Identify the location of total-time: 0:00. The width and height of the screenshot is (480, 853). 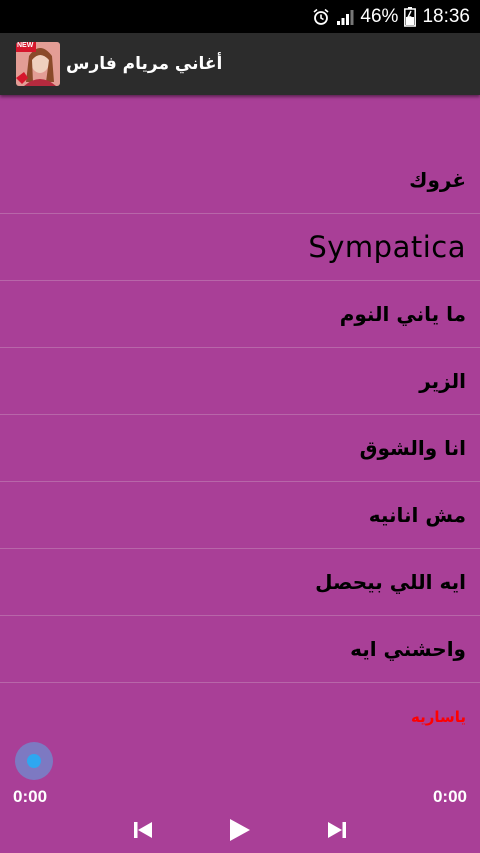
(449, 796).